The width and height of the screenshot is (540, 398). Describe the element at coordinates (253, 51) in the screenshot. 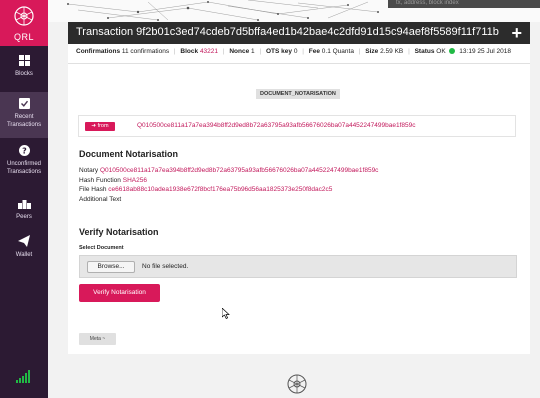

I see `nonce-value: 1` at that location.